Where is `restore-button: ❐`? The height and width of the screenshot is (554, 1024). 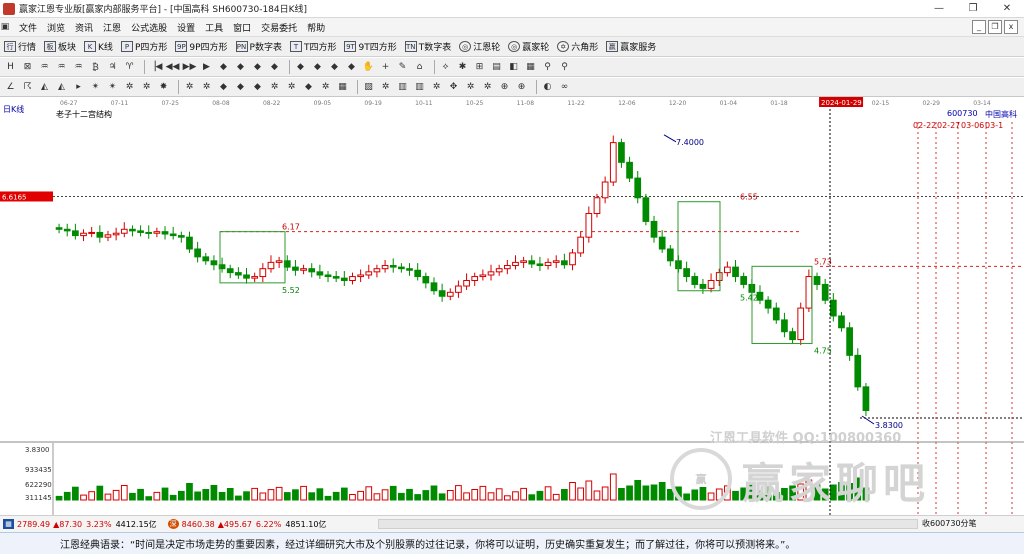 restore-button: ❐ is located at coordinates (973, 8).